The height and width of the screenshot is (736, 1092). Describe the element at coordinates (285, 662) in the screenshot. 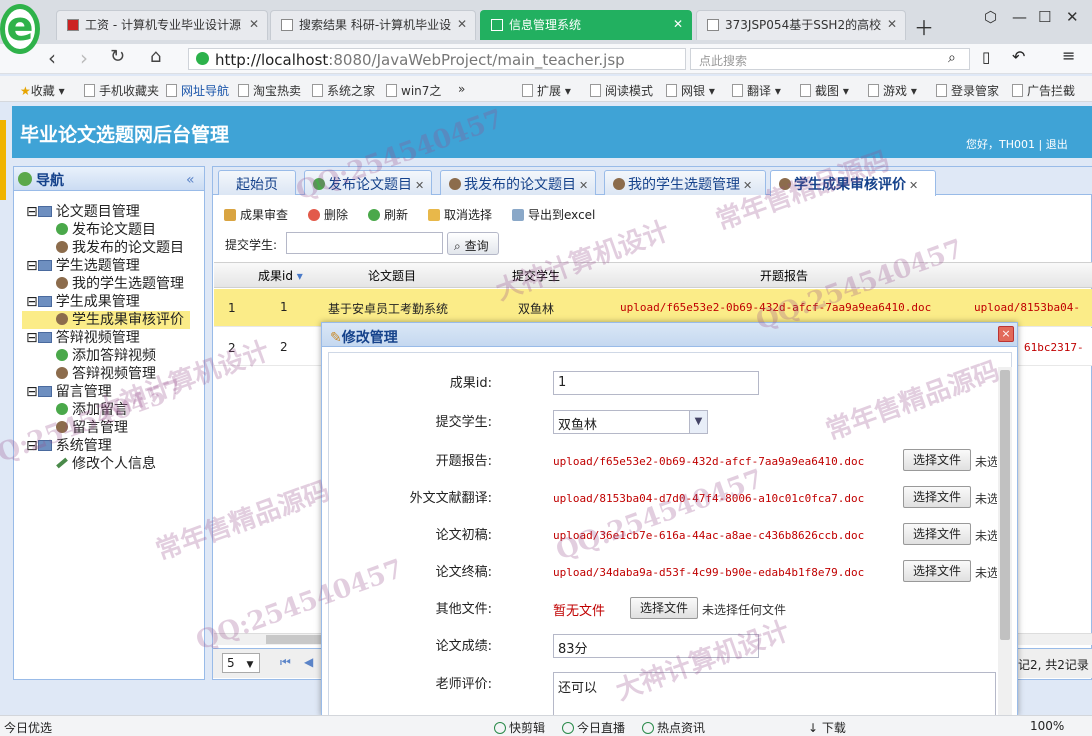

I see `first-page-icon: ⏮` at that location.